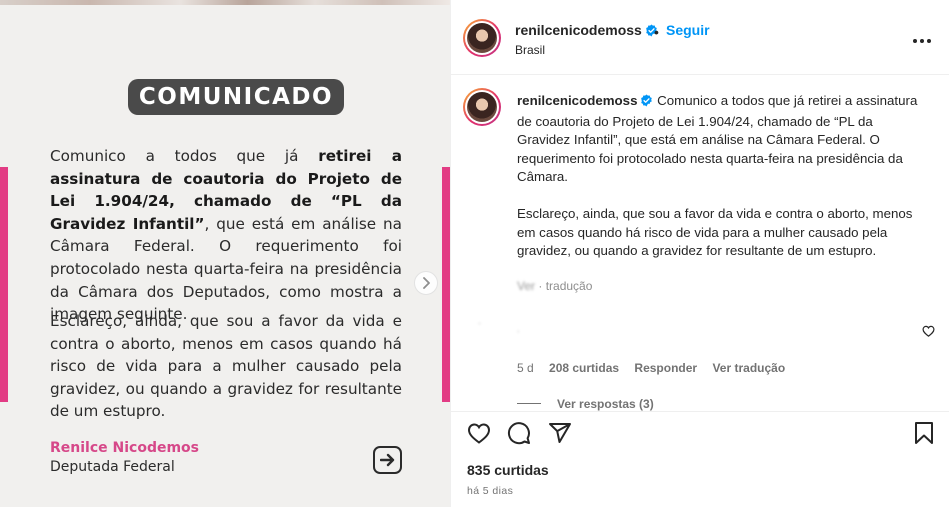  Describe the element at coordinates (525, 368) in the screenshot. I see `comment-time: 5 d` at that location.